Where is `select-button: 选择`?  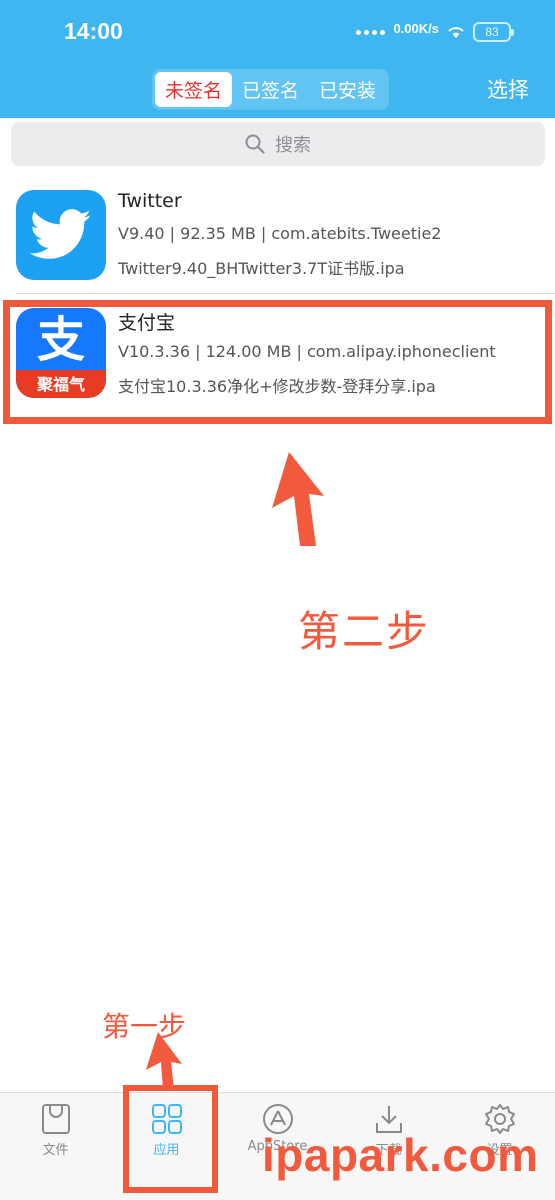
select-button: 选择 is located at coordinates (508, 89).